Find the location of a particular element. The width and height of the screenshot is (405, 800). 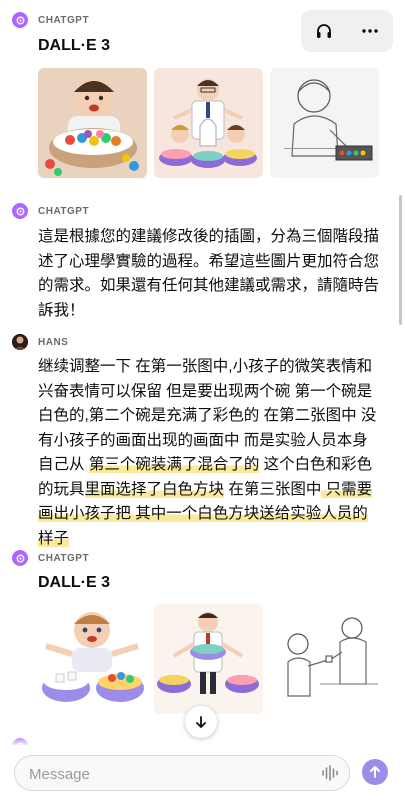

more-options-button is located at coordinates (370, 31).